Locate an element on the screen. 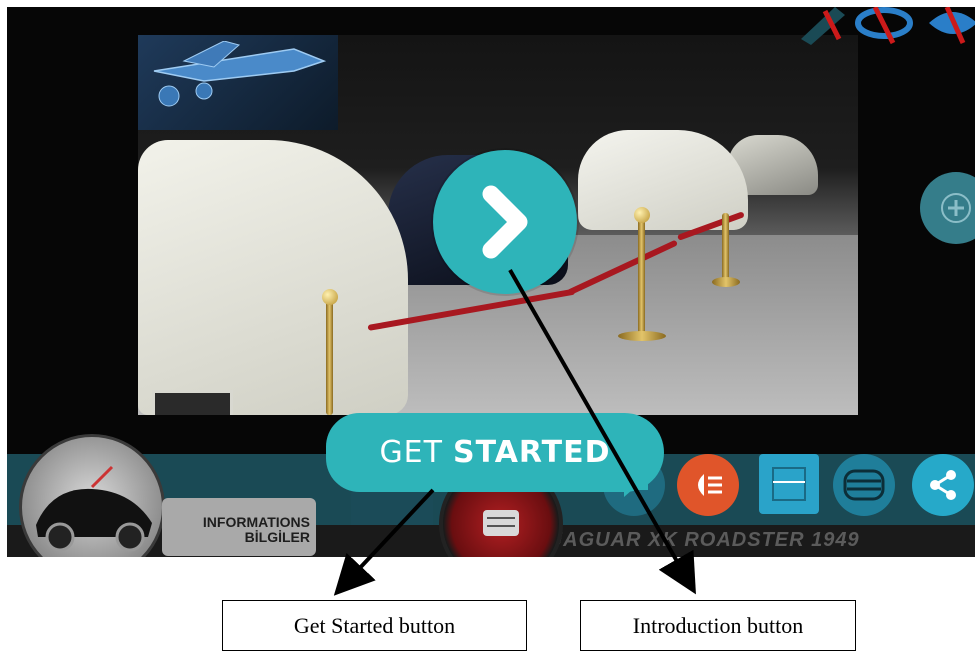 Image resolution: width=976 pixels, height=651 pixels. door-button is located at coordinates (789, 484).